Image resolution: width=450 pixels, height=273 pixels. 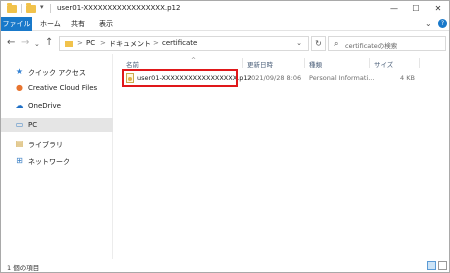 I want to click on quick-access-folder-icon, so click(x=31, y=8).